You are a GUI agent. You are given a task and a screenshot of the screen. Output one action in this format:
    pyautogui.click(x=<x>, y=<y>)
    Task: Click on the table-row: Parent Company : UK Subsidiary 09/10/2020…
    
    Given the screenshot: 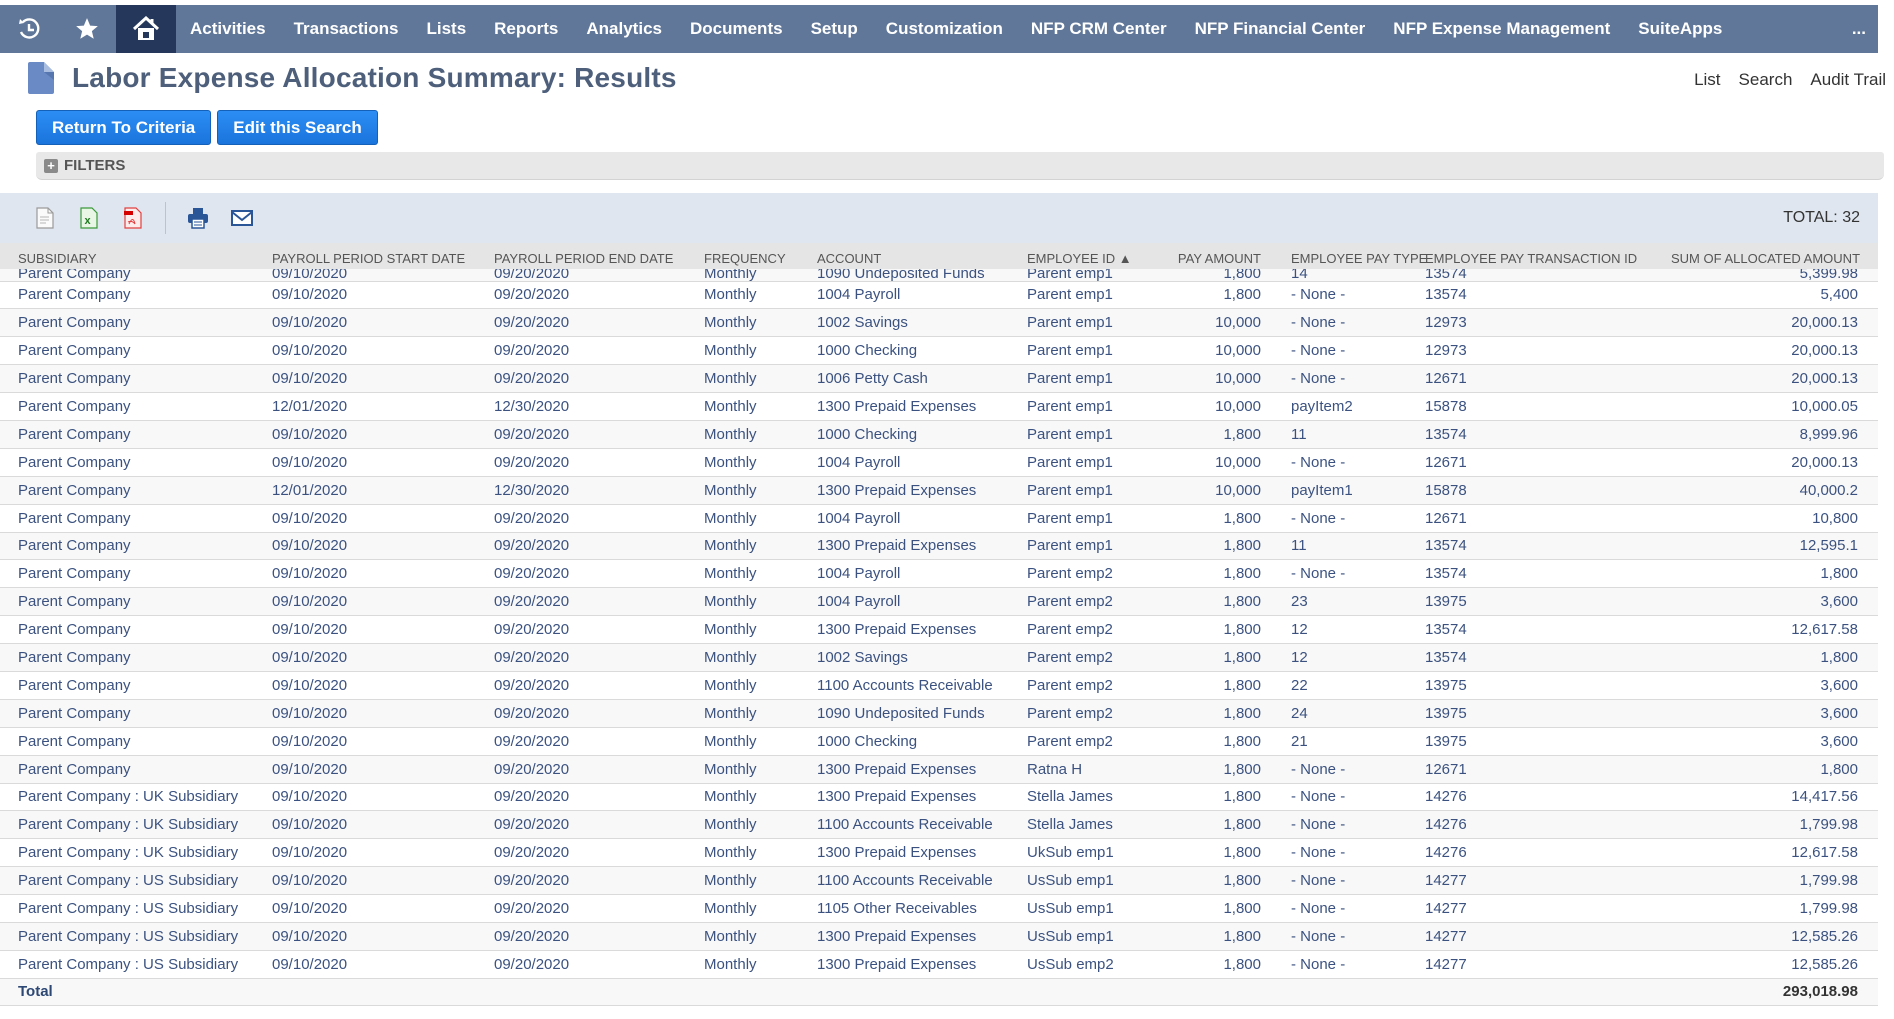 What is the action you would take?
    pyautogui.click(x=939, y=797)
    